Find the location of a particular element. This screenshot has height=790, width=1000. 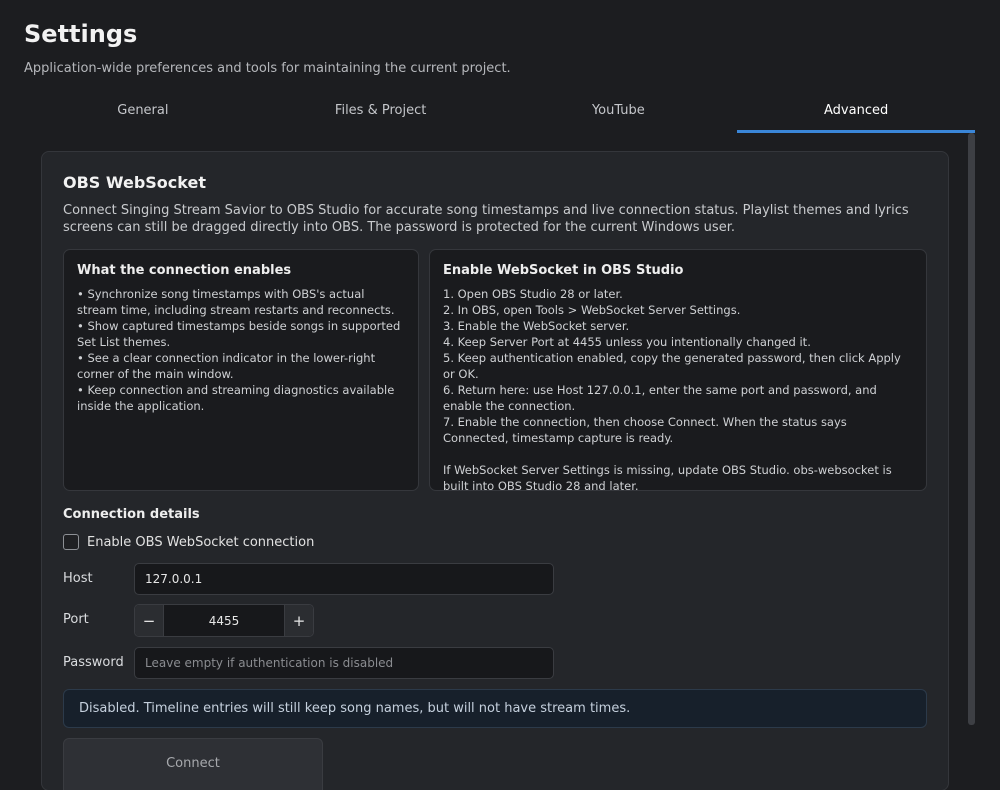

port-label: Port is located at coordinates (76, 619).